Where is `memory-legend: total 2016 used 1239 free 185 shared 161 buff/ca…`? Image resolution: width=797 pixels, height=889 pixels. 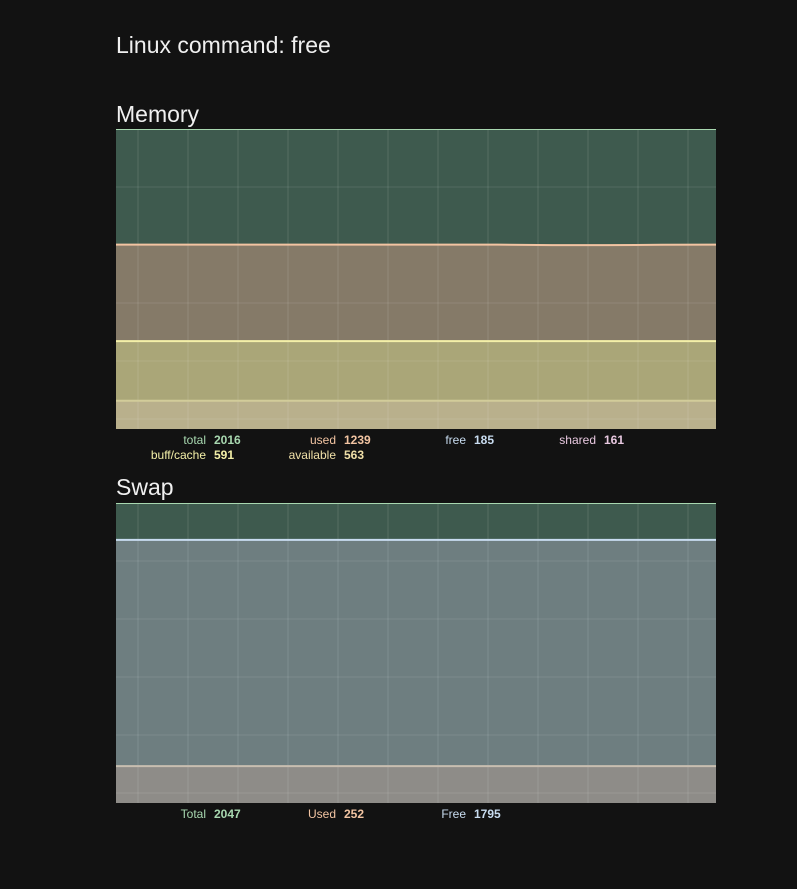
memory-legend: total 2016 used 1239 free 185 shared 161 buff/ca… is located at coordinates (416, 449).